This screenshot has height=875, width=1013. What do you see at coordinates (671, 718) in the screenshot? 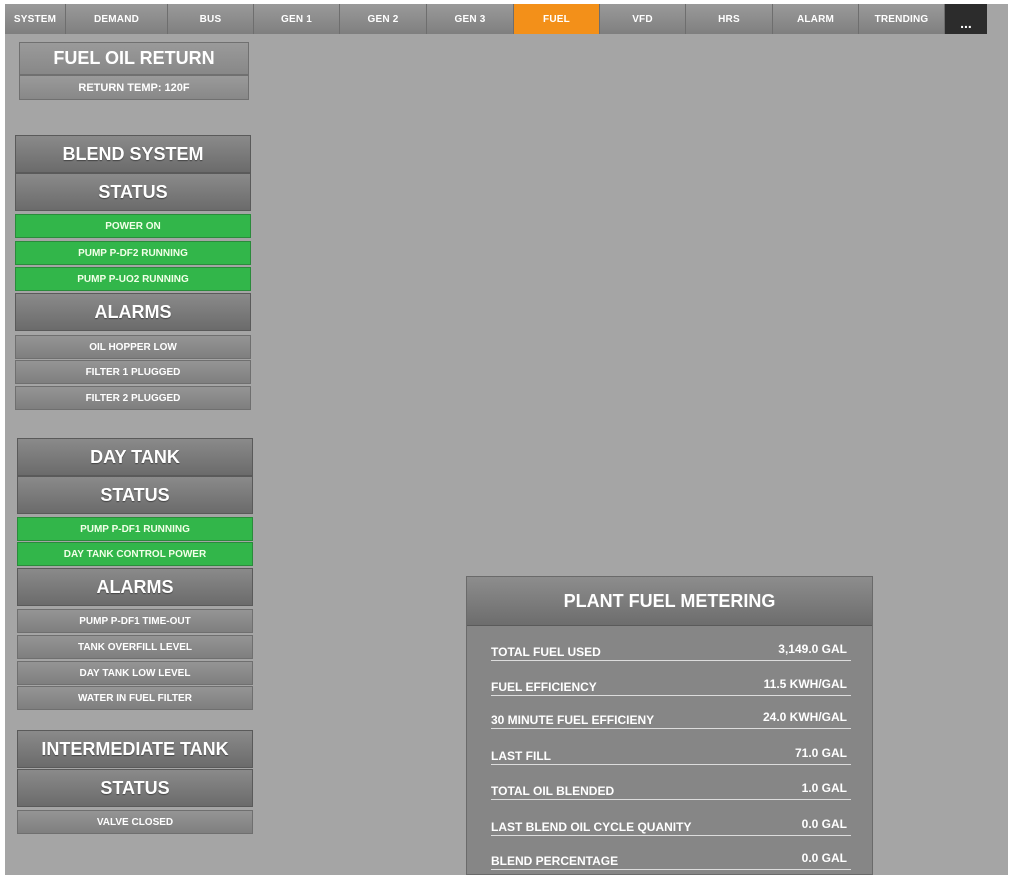
I see `meter-row-30-minute-fuel-efficiency: 30 MINUTE FUEL EFFICIENY 24.0 KWH/GAL` at bounding box center [671, 718].